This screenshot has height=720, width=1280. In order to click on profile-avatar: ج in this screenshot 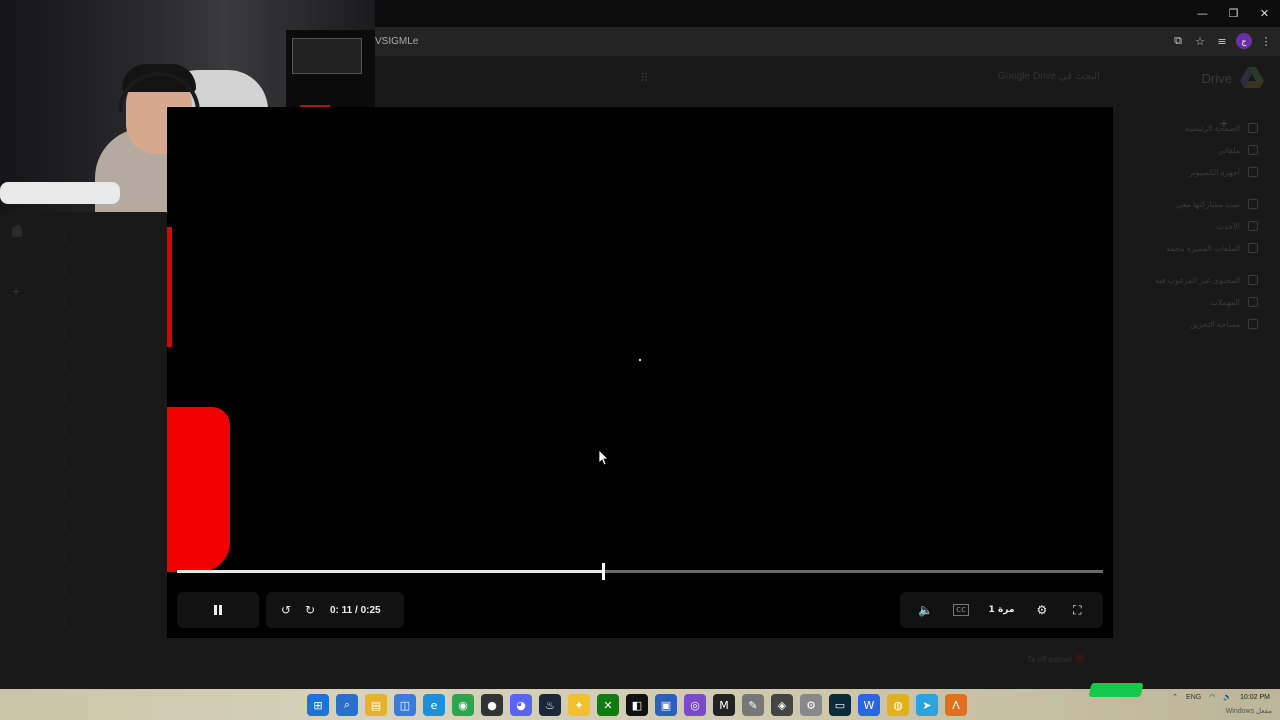, I will do `click(1244, 41)`.